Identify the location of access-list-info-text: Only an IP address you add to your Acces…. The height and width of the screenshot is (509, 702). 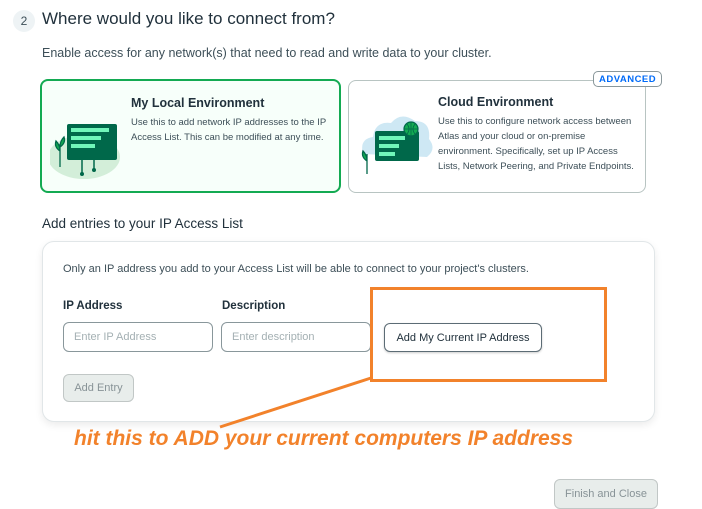
(296, 269).